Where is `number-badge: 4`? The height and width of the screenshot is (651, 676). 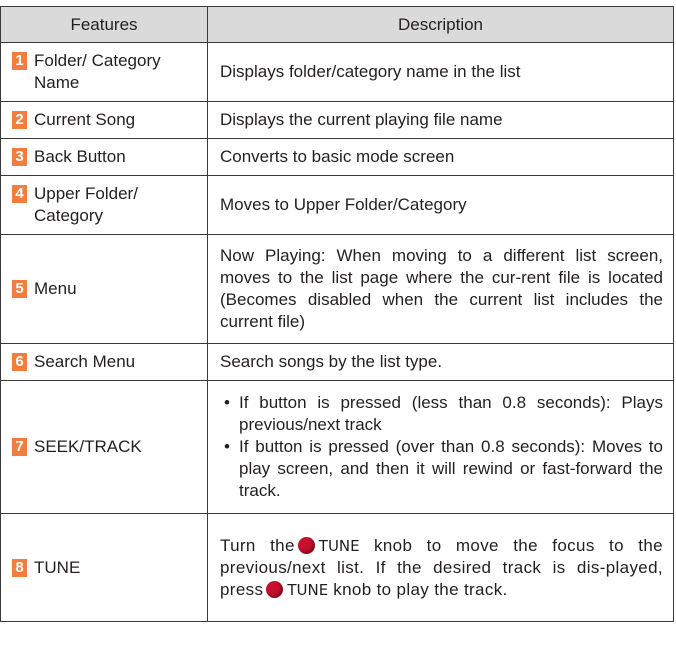
number-badge: 4 is located at coordinates (19, 194).